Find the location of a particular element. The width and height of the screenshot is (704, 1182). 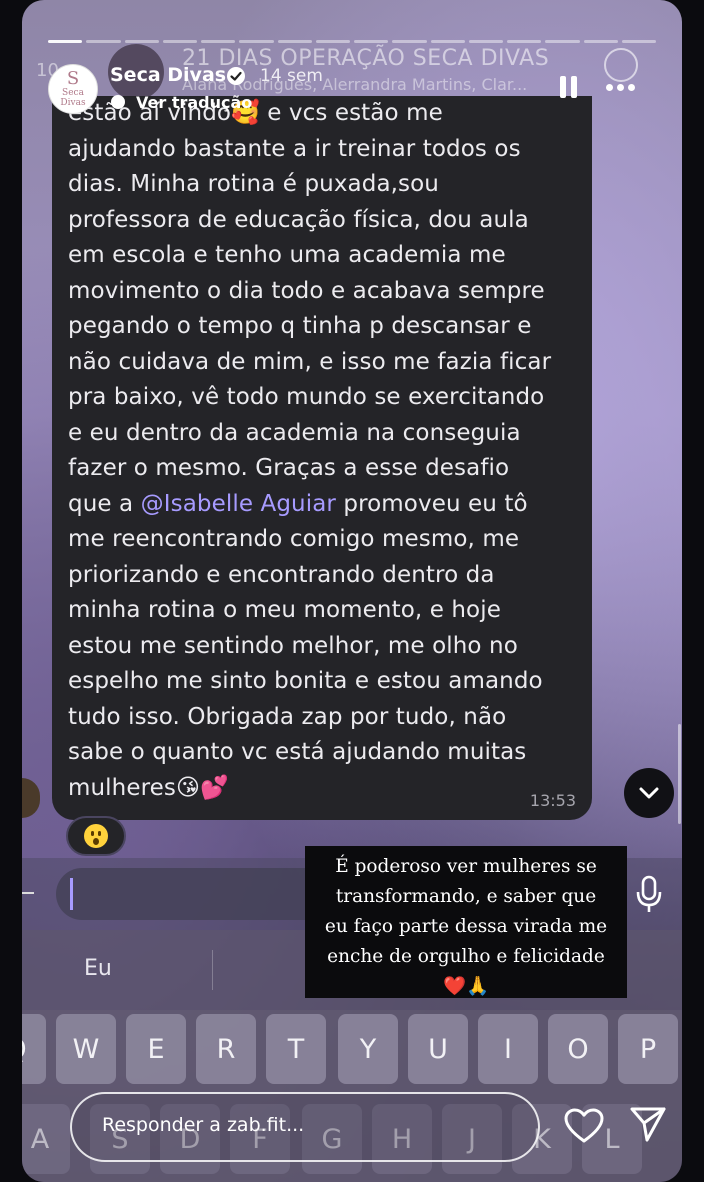

sender-avatar is located at coordinates (31, 798).